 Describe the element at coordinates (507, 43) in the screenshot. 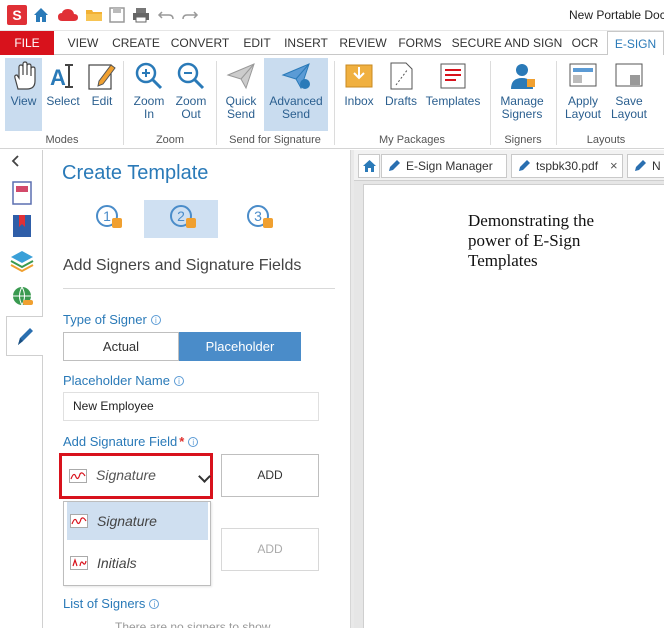

I see `tab-secure-and-sign: SECURE AND SIGN` at that location.